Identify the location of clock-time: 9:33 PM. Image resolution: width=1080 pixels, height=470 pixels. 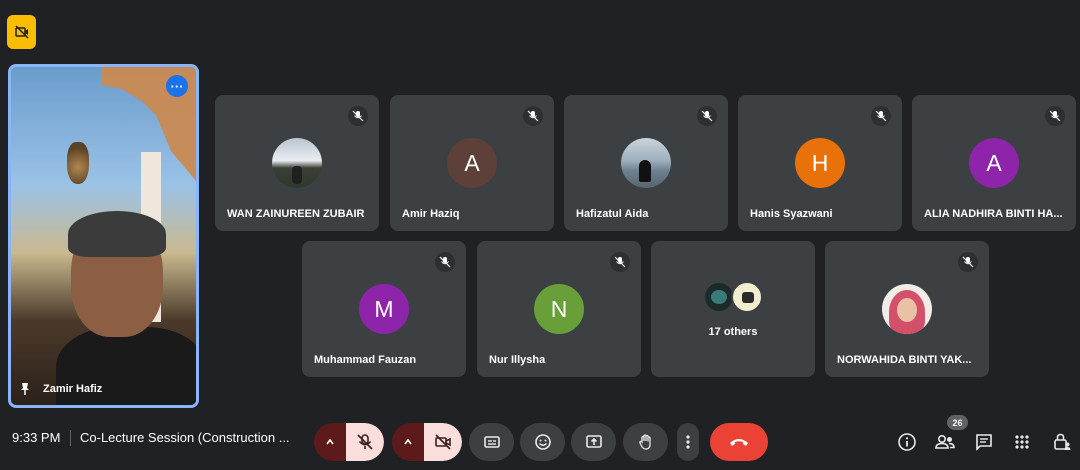
(36, 437).